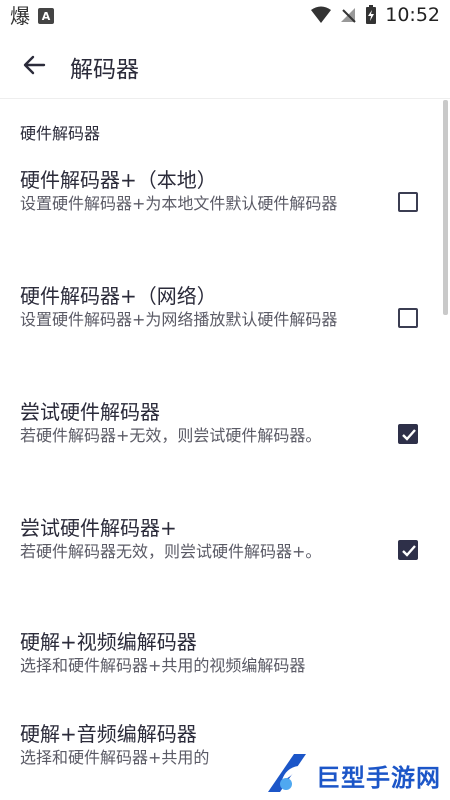  I want to click on page-title: 解码器, so click(104, 70).